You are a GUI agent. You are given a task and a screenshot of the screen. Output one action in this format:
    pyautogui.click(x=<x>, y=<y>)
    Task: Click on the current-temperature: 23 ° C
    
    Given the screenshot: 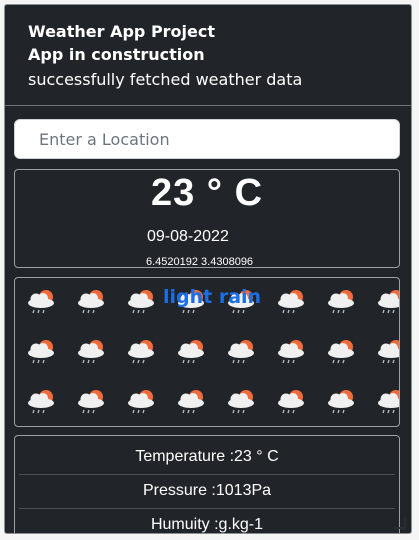 What is the action you would take?
    pyautogui.click(x=207, y=193)
    